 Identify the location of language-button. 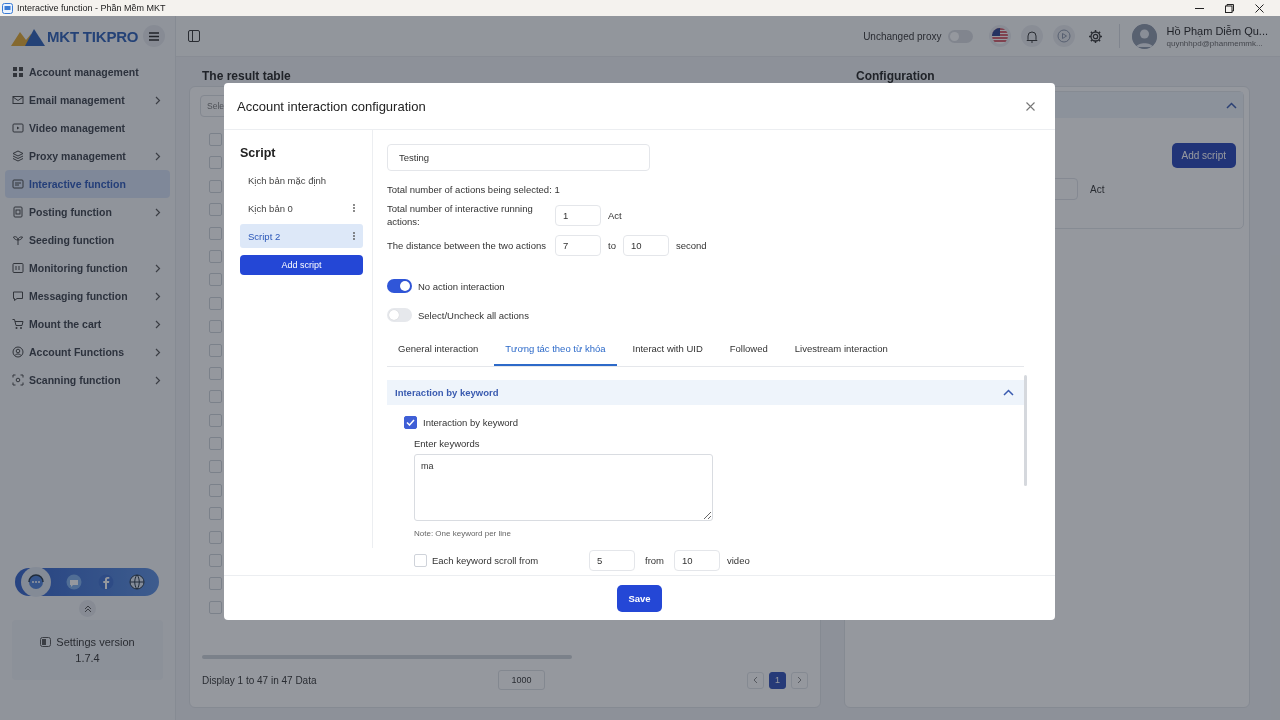
(999, 36).